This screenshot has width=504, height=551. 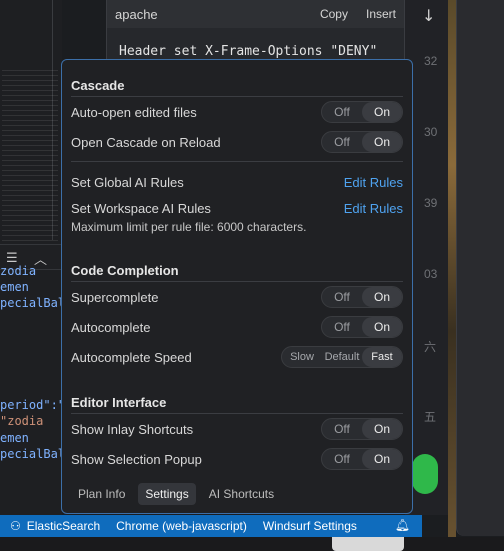 What do you see at coordinates (452, 275) in the screenshot?
I see `desktop-wallpaper` at bounding box center [452, 275].